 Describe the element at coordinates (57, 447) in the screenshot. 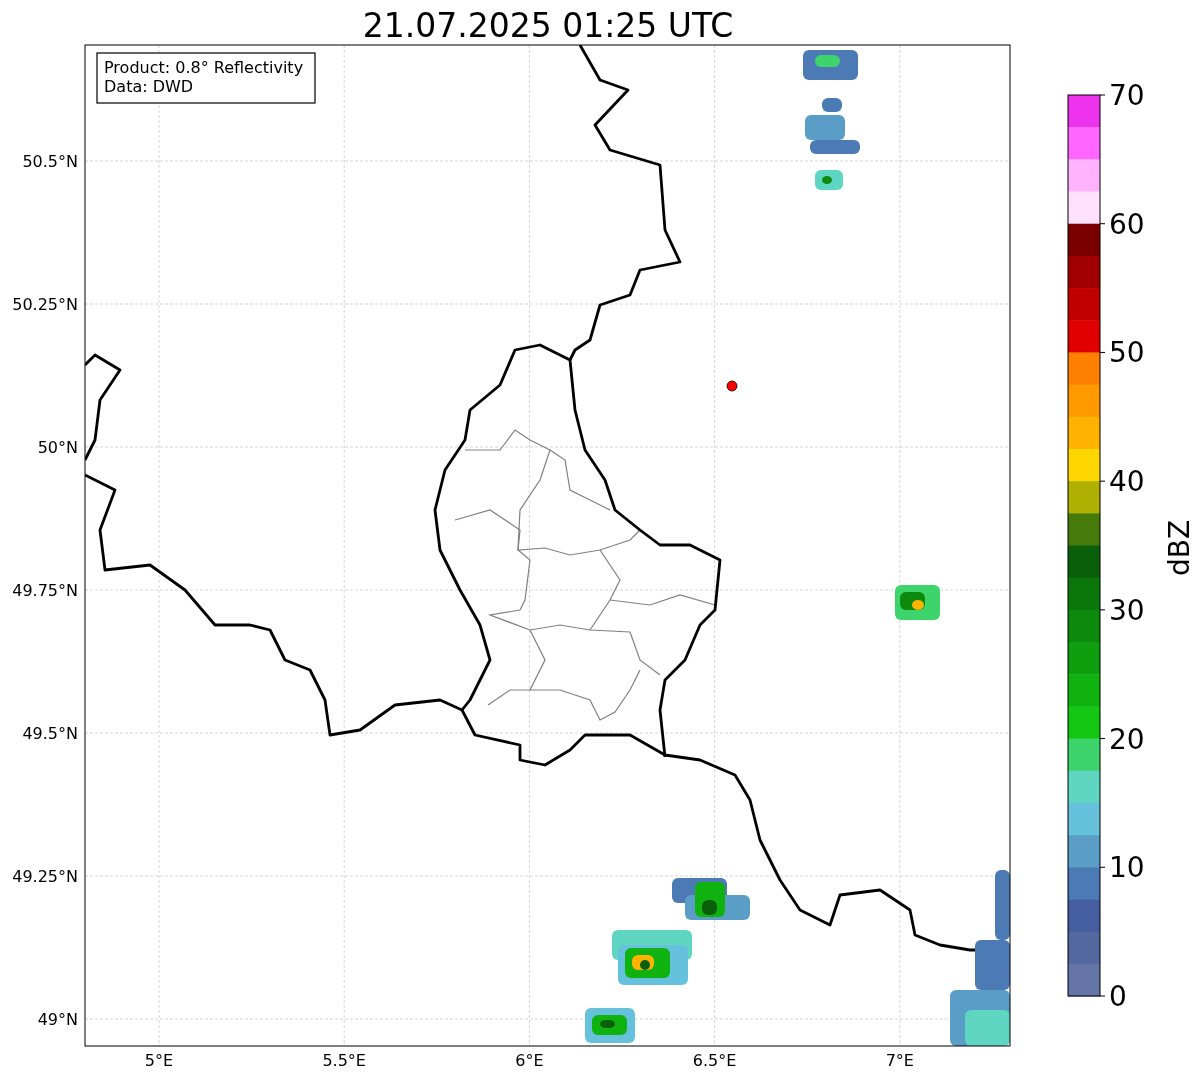

I see `latitude-label: 50°N` at that location.